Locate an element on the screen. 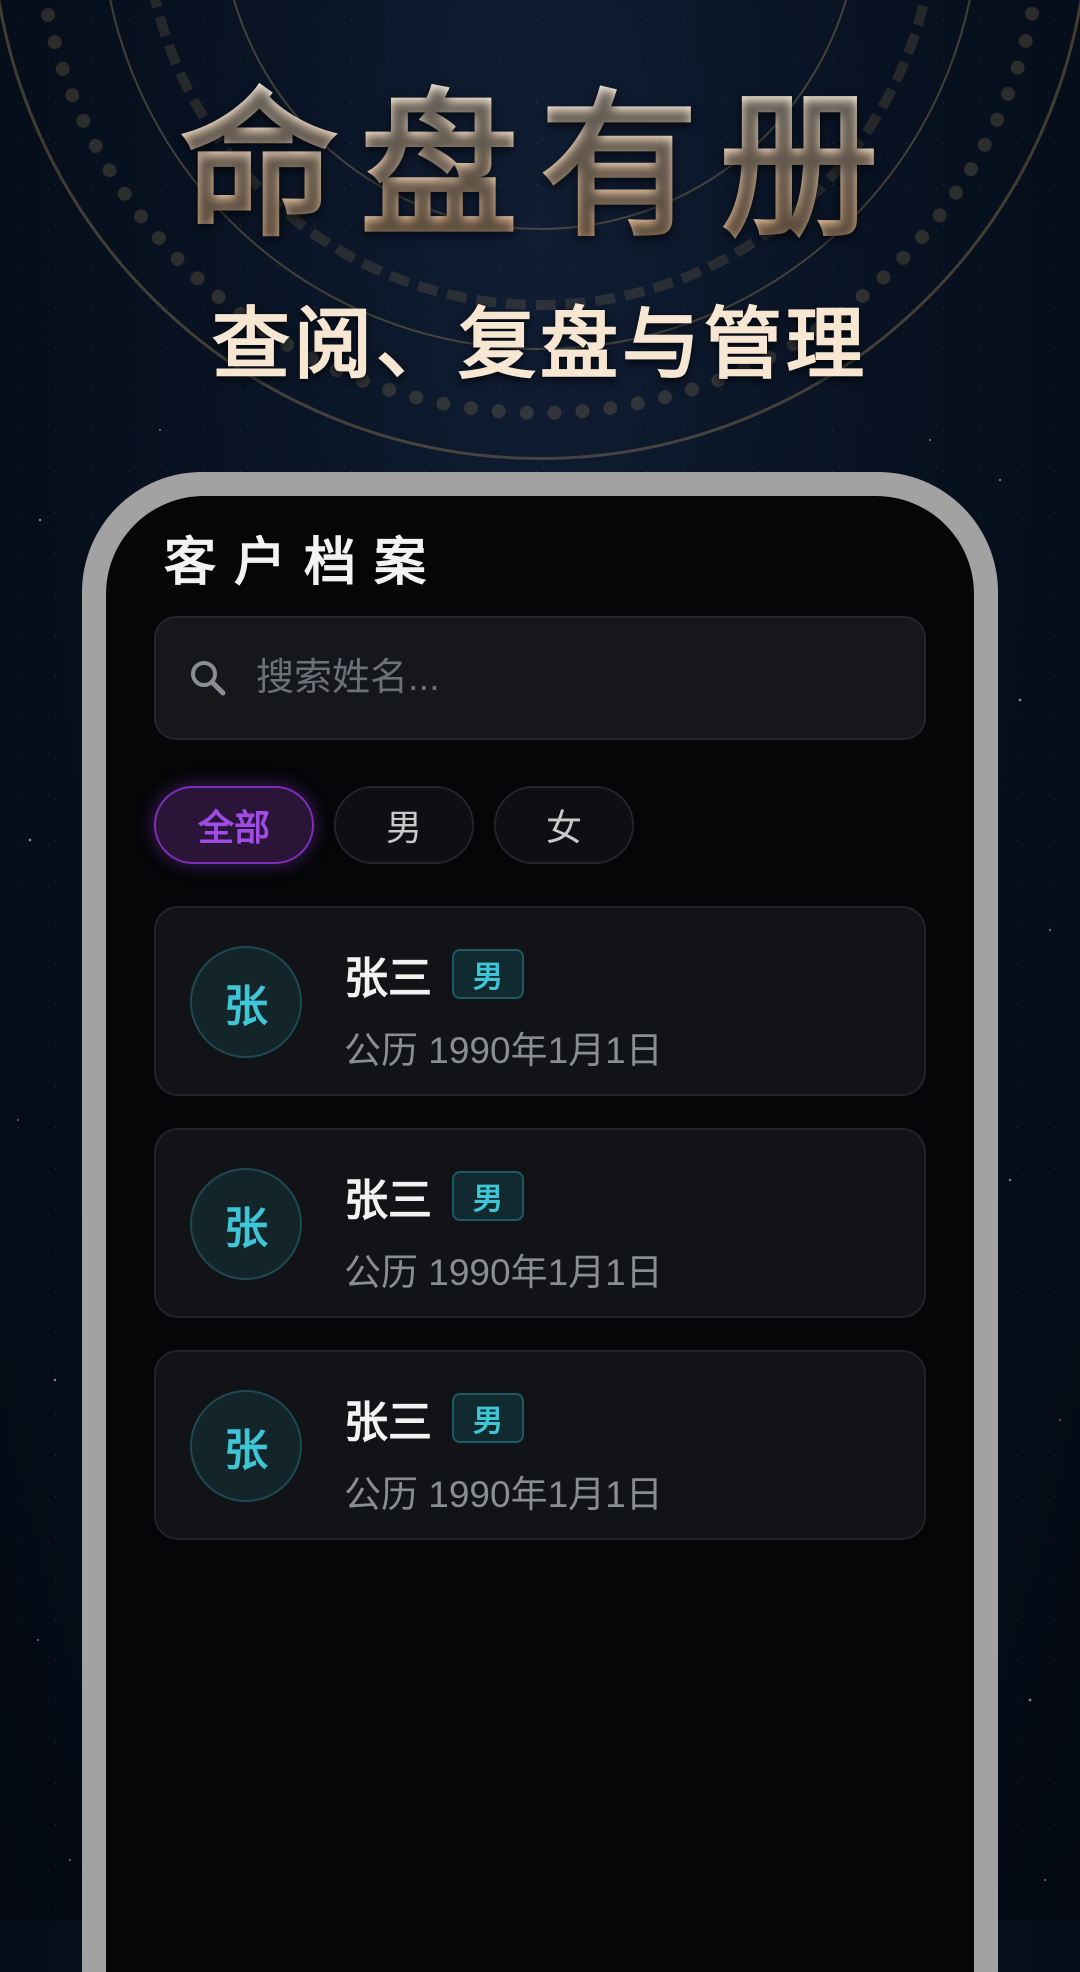 The height and width of the screenshot is (1972, 1080). search-bar is located at coordinates (540, 678).